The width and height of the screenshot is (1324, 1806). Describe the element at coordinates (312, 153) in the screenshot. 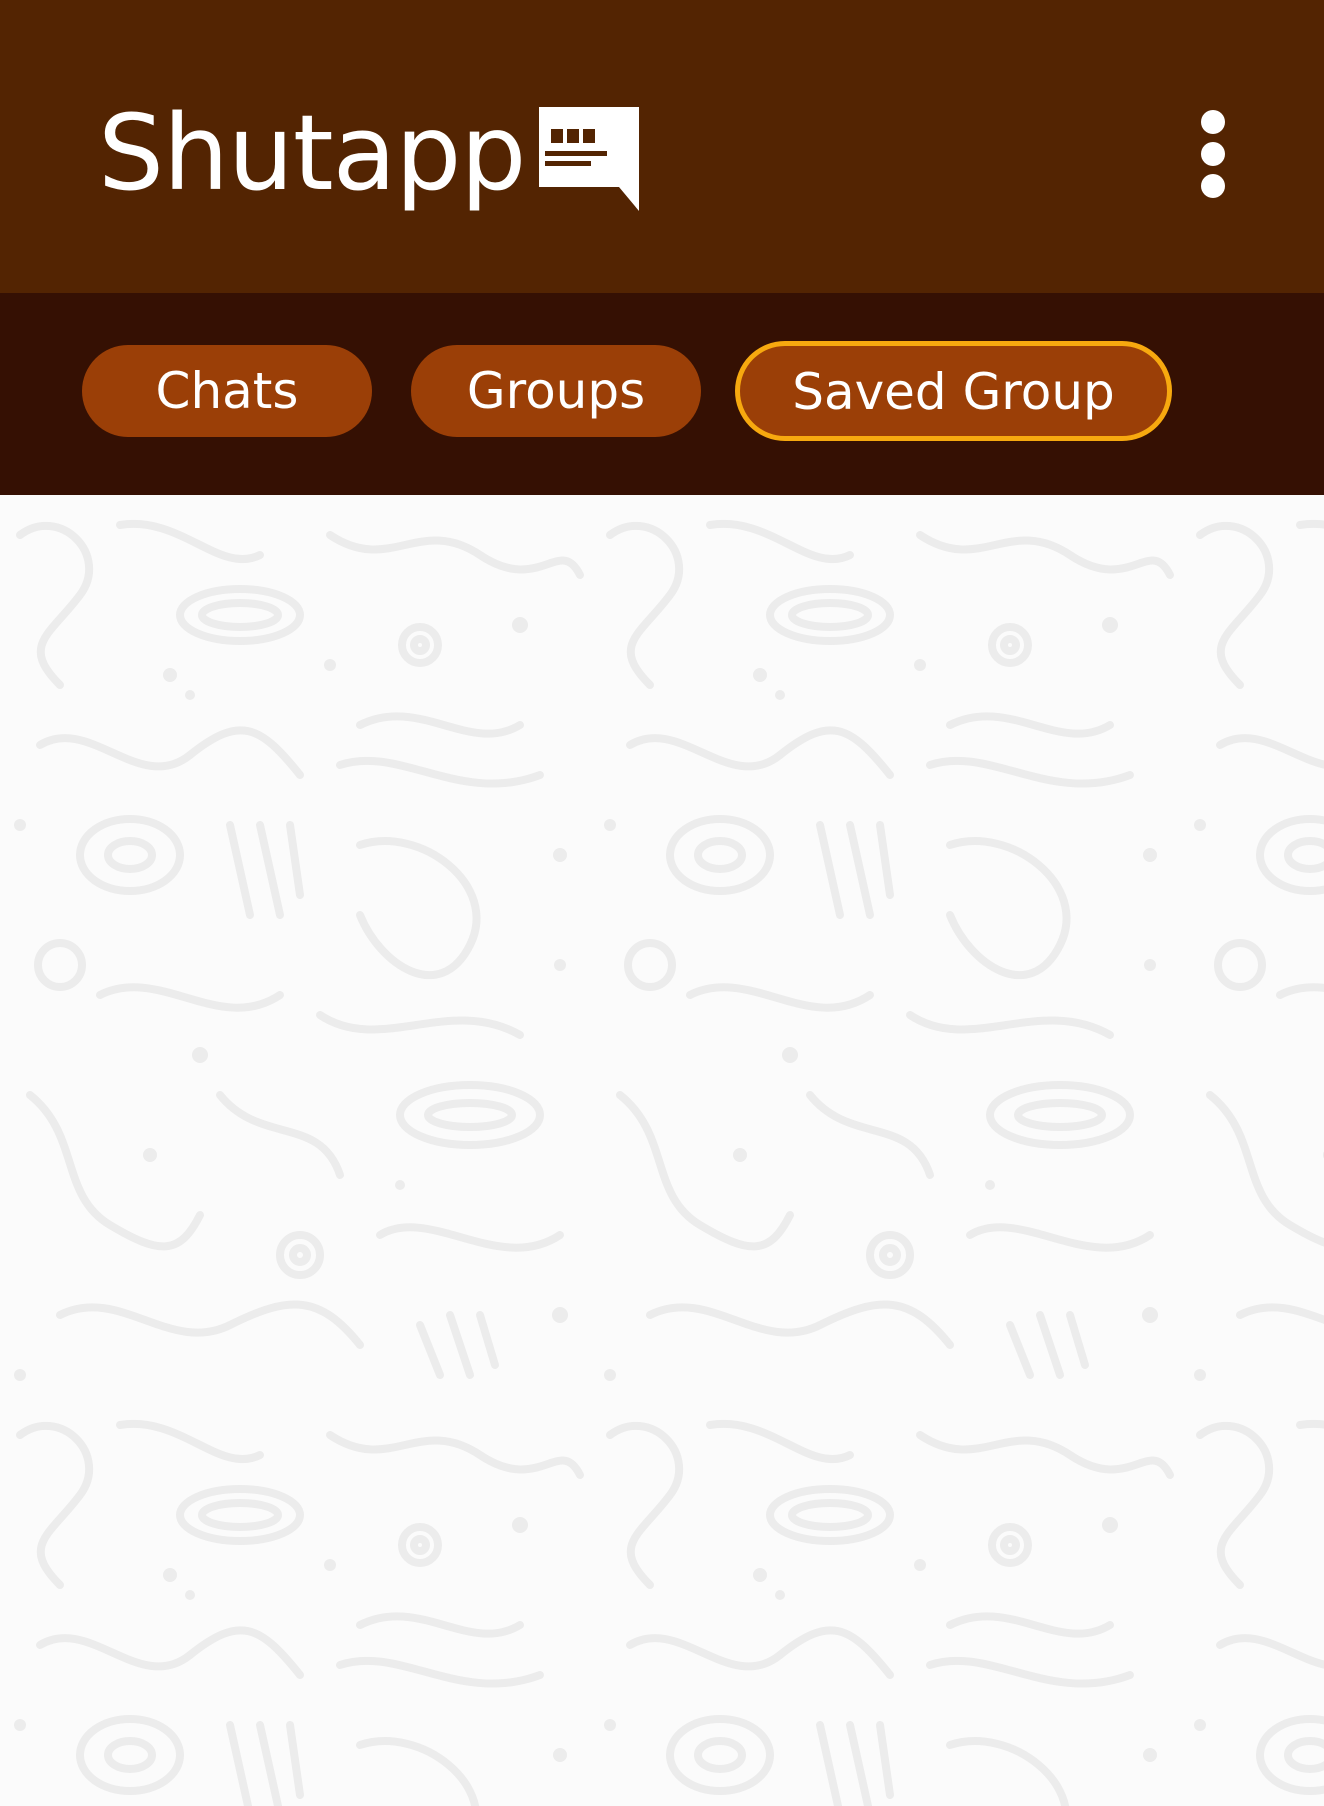

I see `app-title: Shutapp` at that location.